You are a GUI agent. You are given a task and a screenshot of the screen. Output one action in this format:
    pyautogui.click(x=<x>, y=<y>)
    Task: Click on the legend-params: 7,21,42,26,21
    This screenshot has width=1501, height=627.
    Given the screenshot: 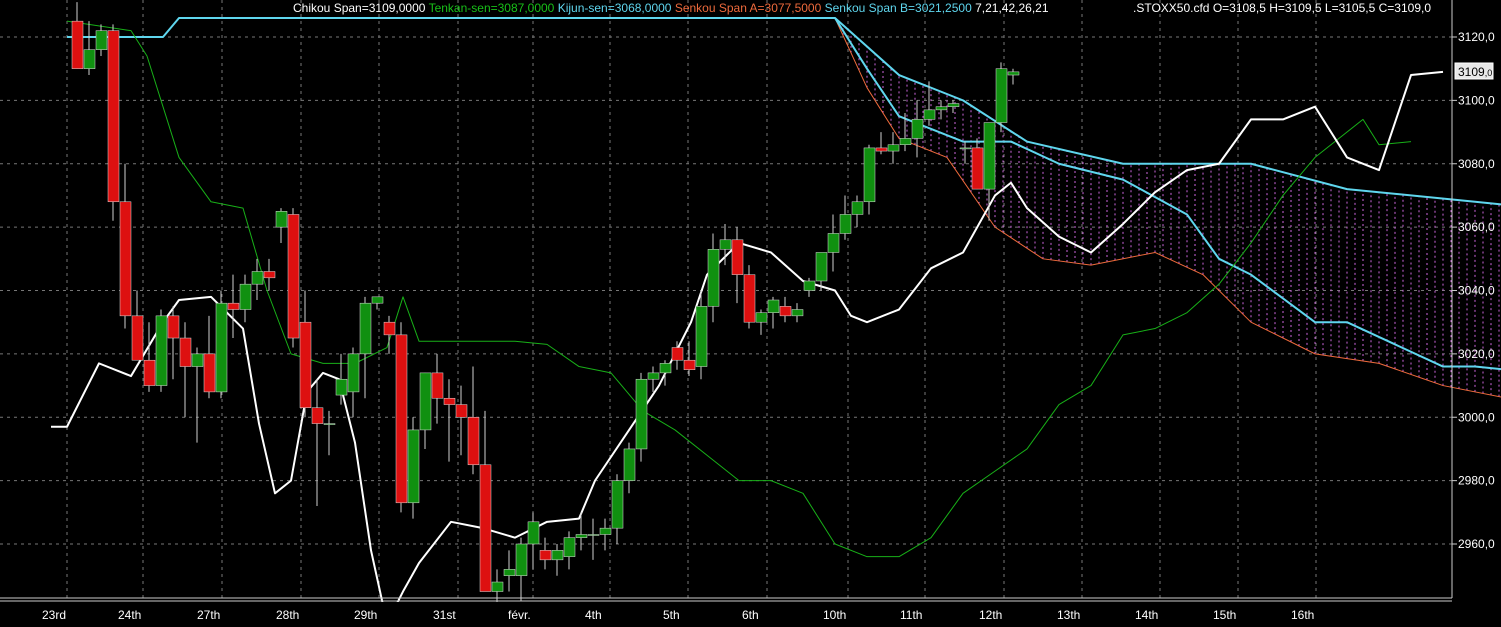 What is the action you would take?
    pyautogui.click(x=1012, y=8)
    